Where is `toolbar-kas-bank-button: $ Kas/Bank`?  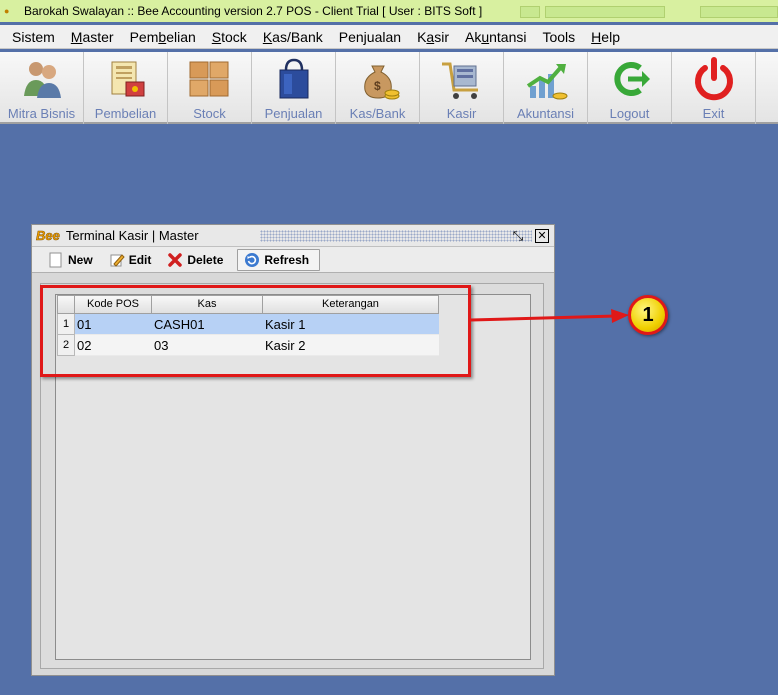 toolbar-kas-bank-button: $ Kas/Bank is located at coordinates (378, 88).